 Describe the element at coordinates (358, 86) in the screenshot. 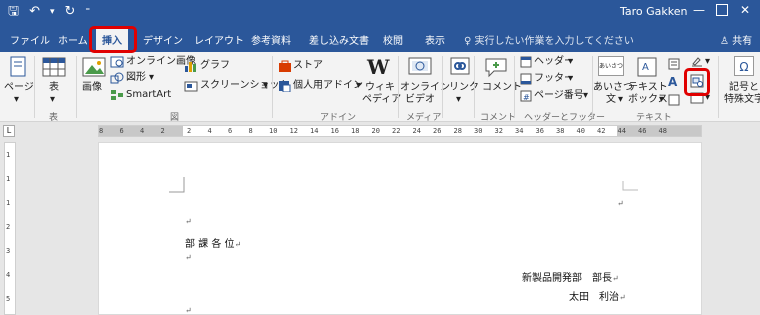

I see `my-addins-dropdown-icon: ▾` at that location.